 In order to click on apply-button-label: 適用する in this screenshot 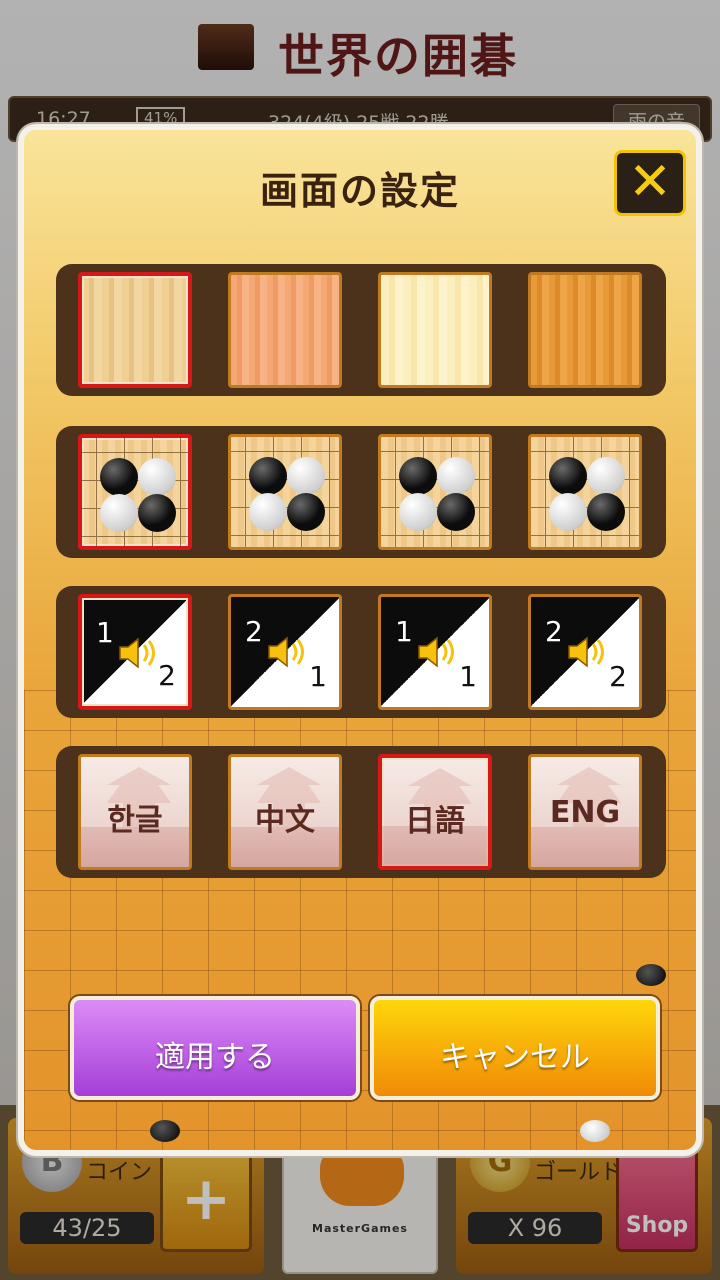, I will do `click(215, 1057)`.